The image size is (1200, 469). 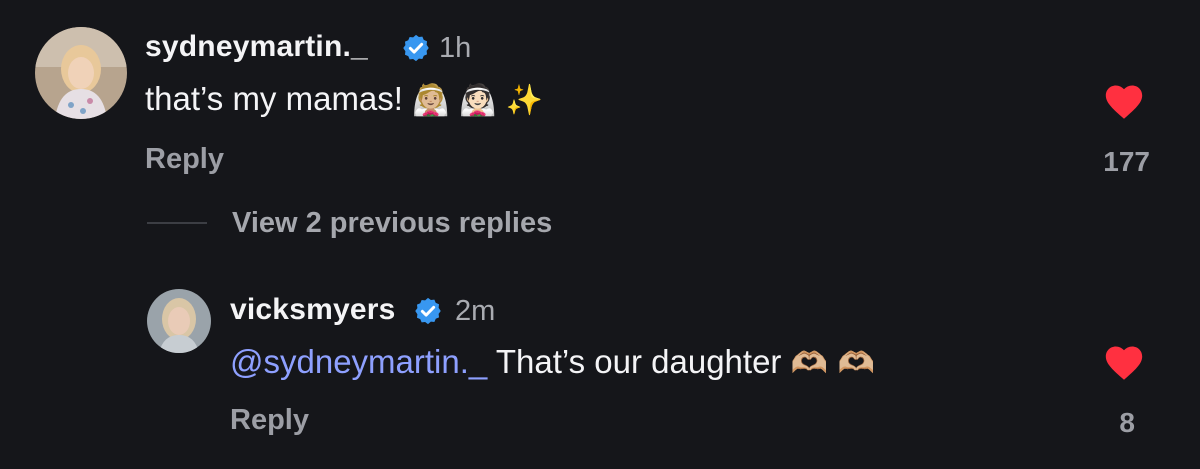 I want to click on comment-text-body: that’s my mamas!, so click(x=279, y=98).